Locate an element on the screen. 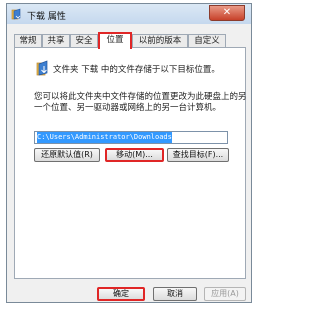  restore-default-button: 还原默认值(R) is located at coordinates (67, 155).